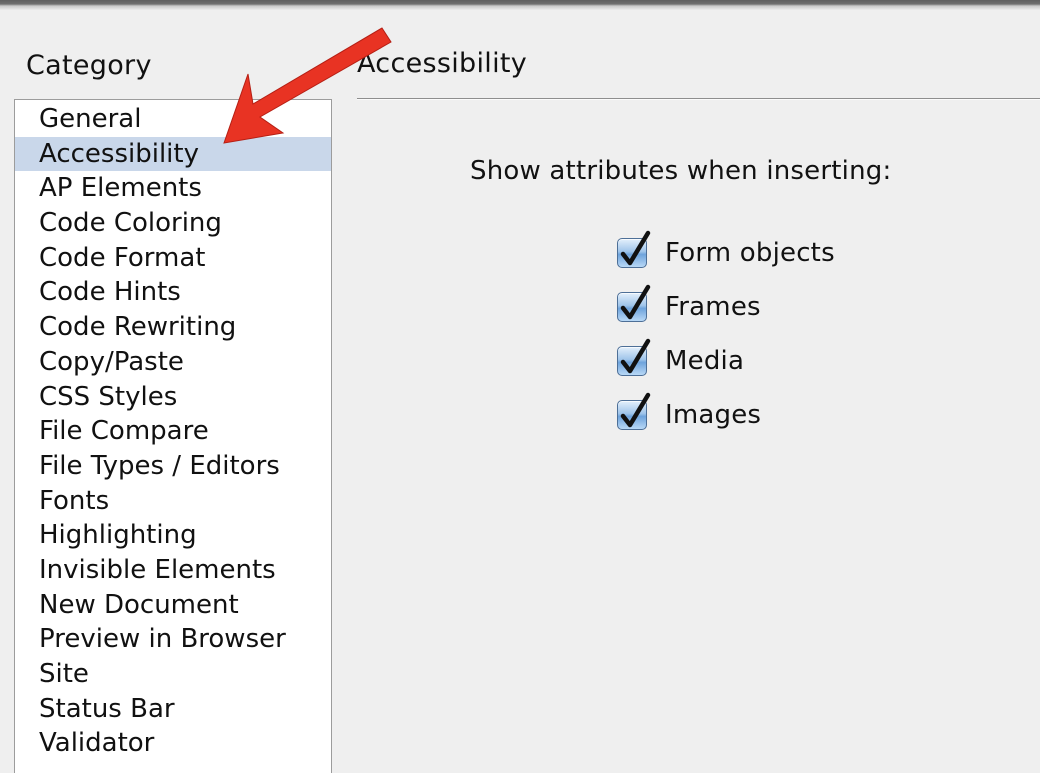 The height and width of the screenshot is (773, 1040). I want to click on category-item: New Document, so click(173, 605).